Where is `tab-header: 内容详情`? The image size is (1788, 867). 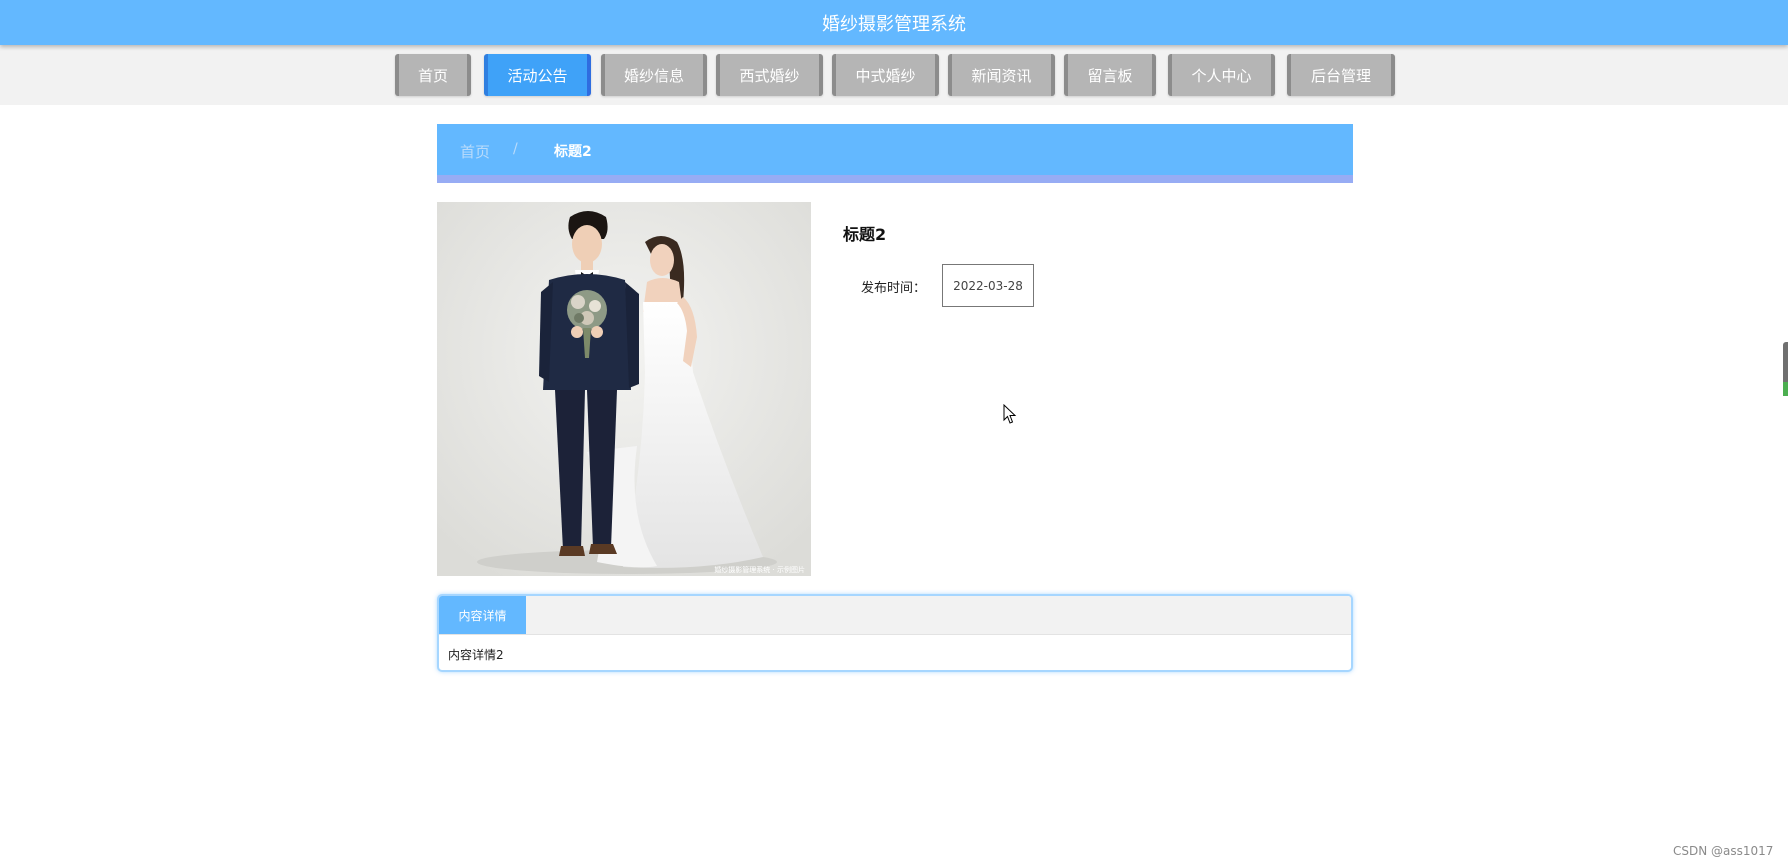 tab-header: 内容详情 is located at coordinates (895, 615).